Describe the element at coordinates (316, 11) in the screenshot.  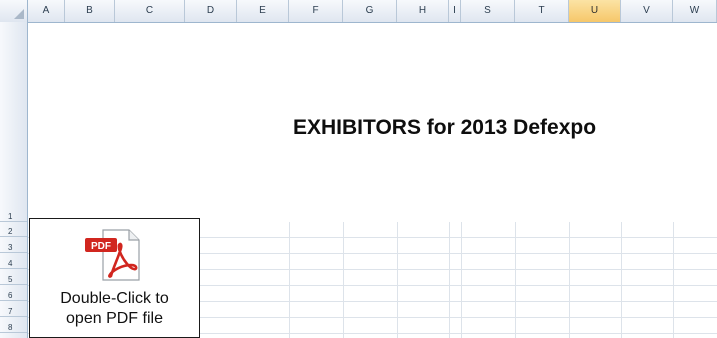
I see `column-header-f: F` at that location.